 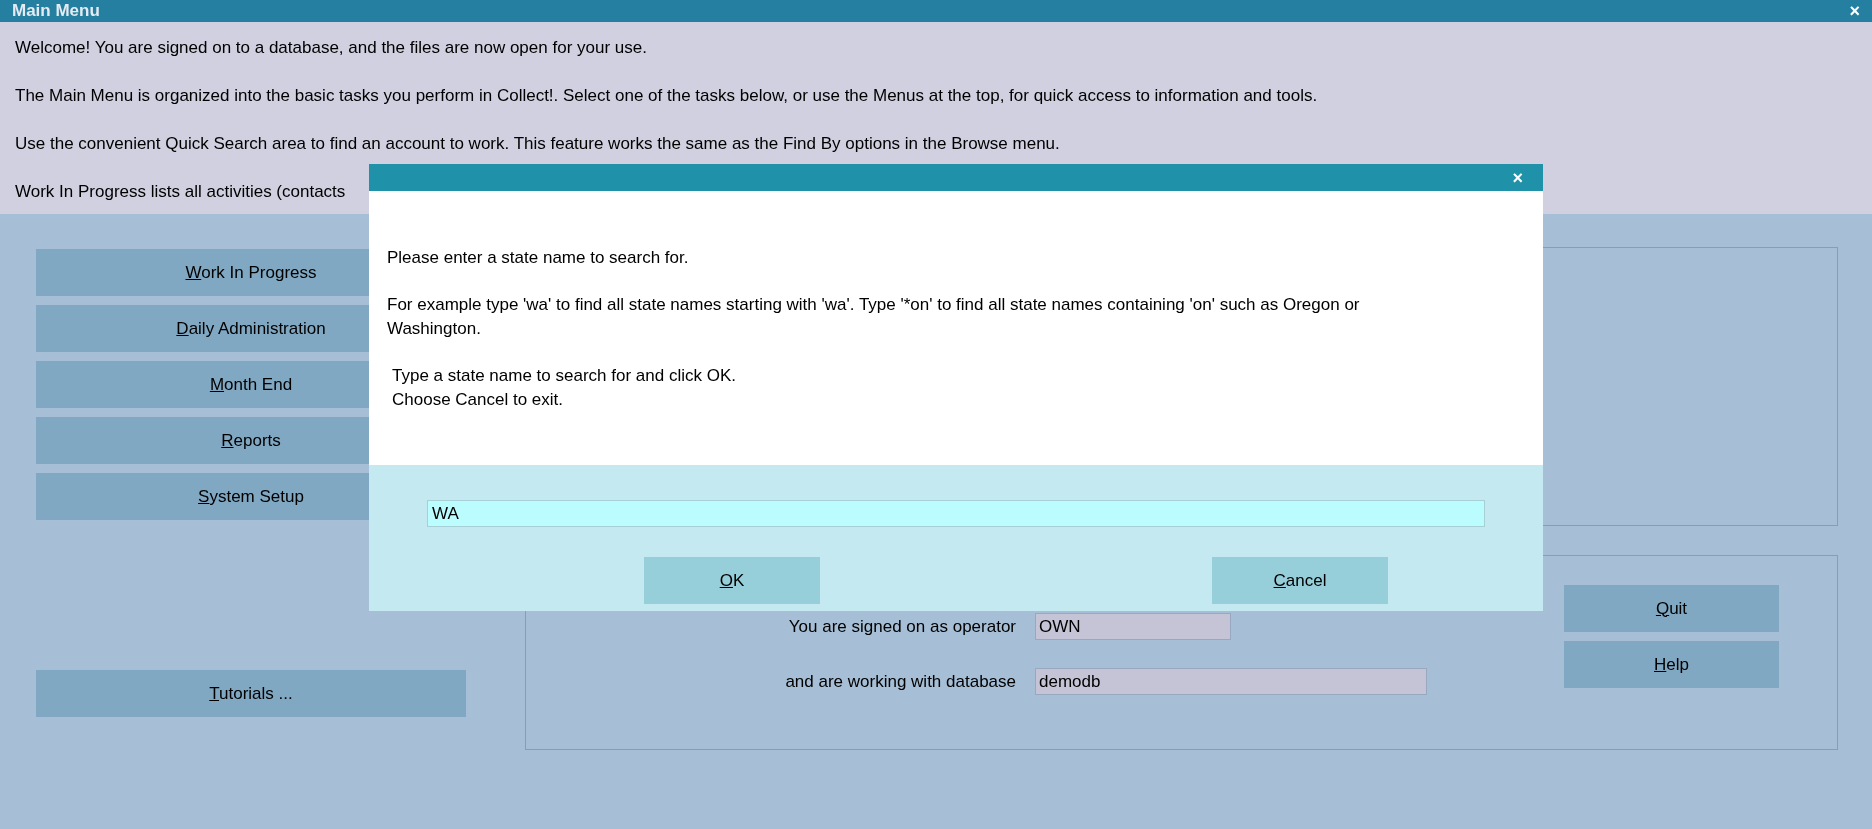 What do you see at coordinates (1300, 580) in the screenshot?
I see `dialog-button: Cancel` at bounding box center [1300, 580].